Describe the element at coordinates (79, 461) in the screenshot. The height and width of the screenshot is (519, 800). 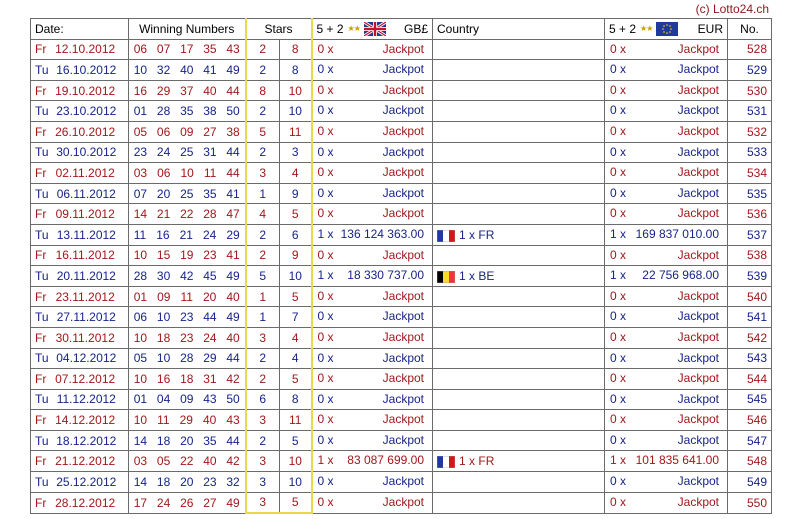
I see `date-cell: Fr 21.12.2012` at that location.